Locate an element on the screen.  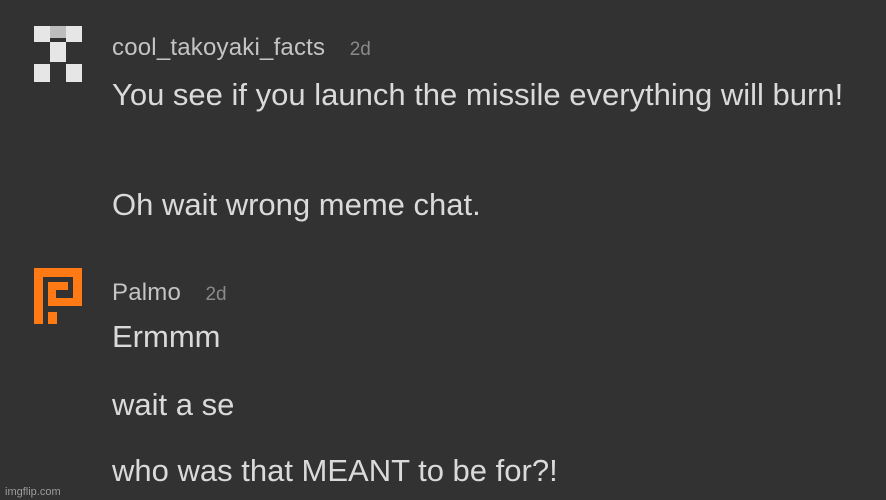
pixel-white-avatar-icon is located at coordinates (58, 54).